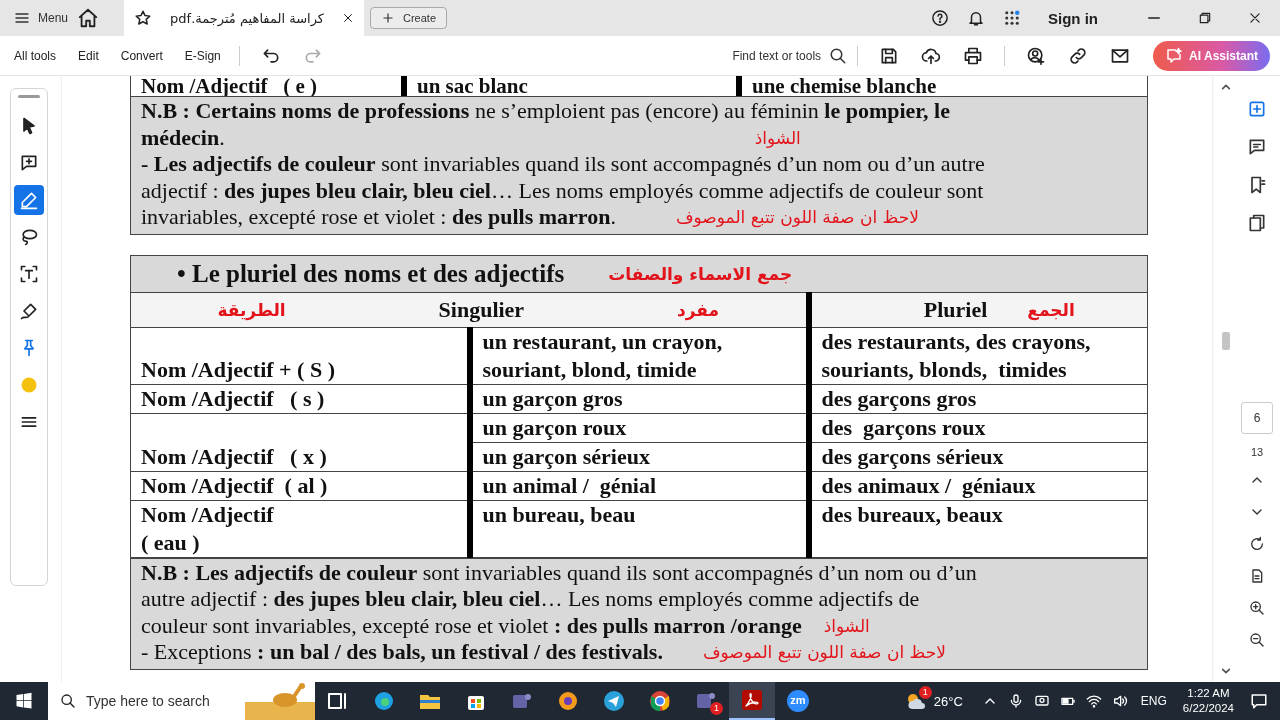 The height and width of the screenshot is (720, 1280). Describe the element at coordinates (371, 273) in the screenshot. I see `section-title: • Le pluriel des noms et des adjectifs` at that location.